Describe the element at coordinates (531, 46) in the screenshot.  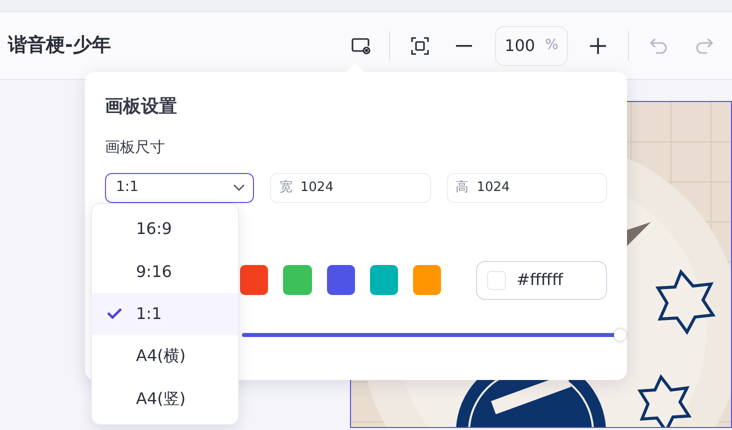
I see `zoom-field: 100 %` at that location.